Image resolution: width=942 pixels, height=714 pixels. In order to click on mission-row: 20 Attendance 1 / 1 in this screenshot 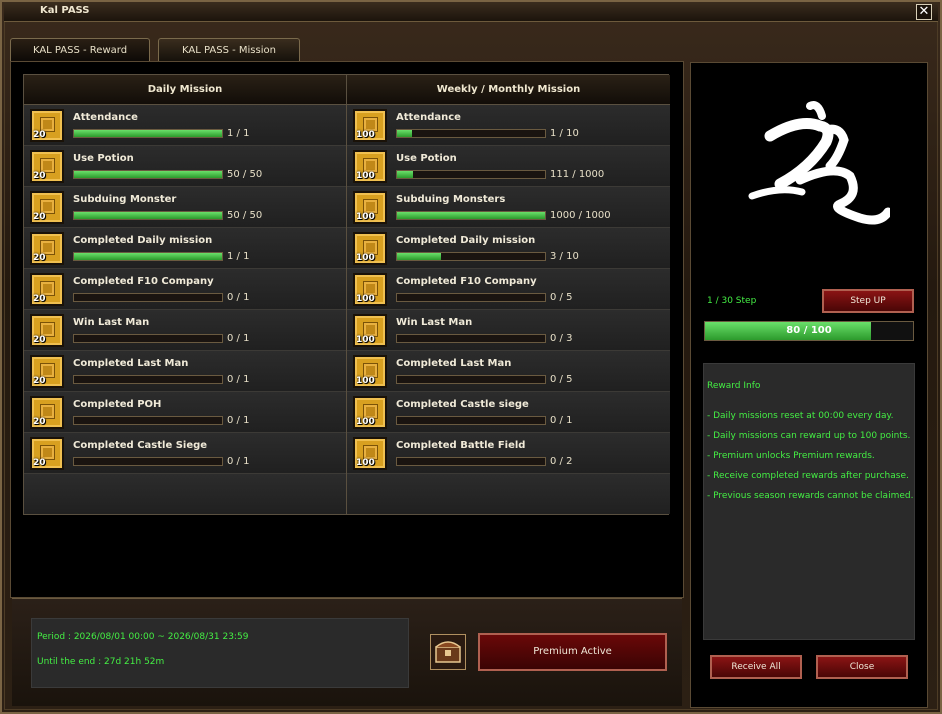, I will do `click(185, 125)`.